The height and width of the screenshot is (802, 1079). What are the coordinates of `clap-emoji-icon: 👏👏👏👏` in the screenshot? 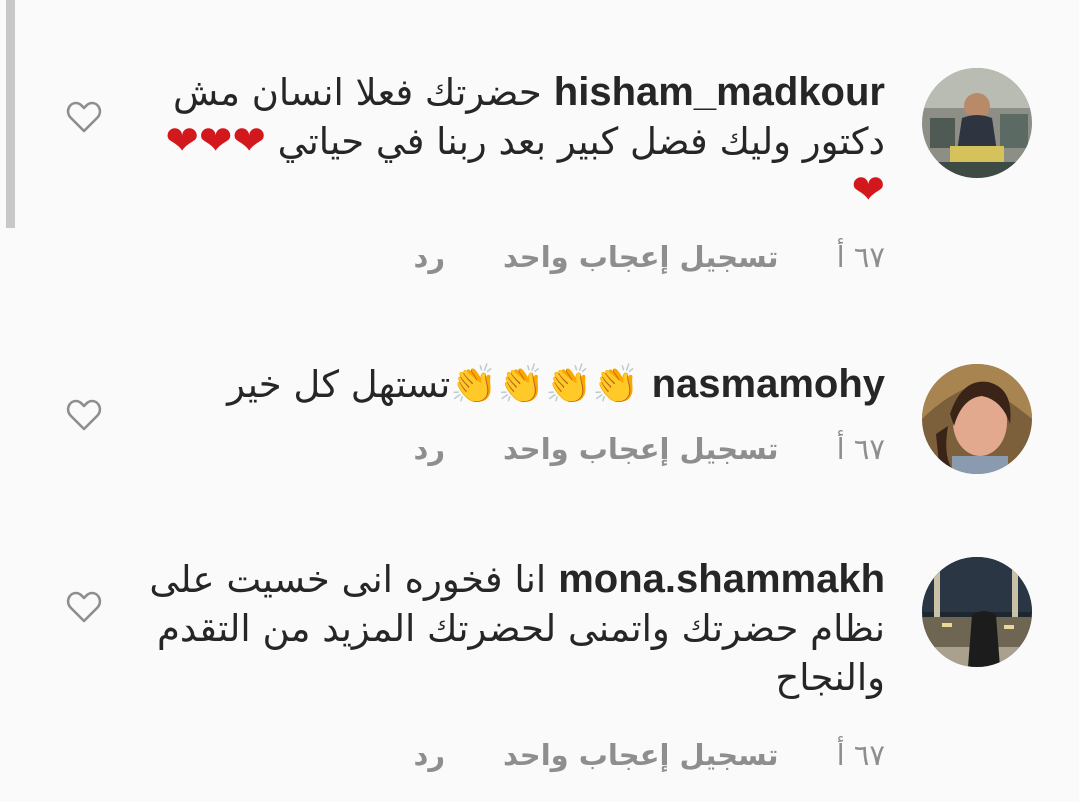 It's located at (545, 384).